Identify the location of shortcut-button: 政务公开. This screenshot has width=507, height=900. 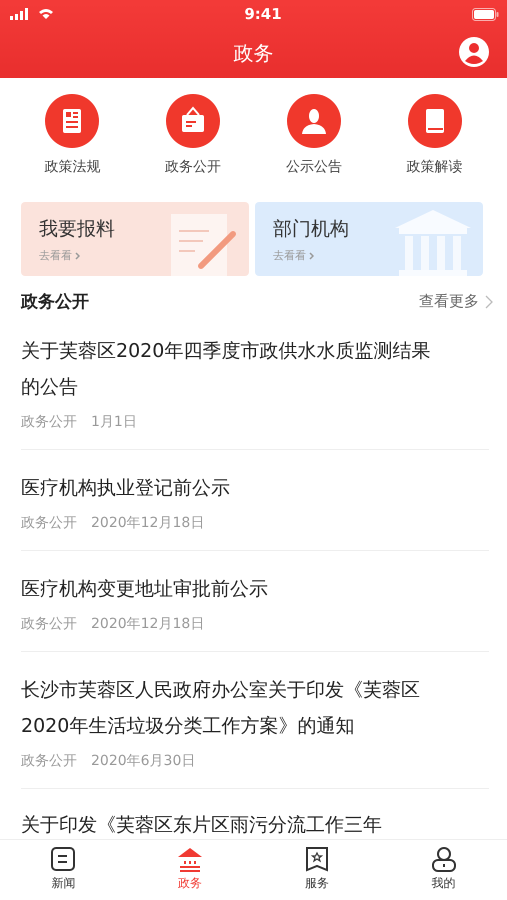
(193, 135).